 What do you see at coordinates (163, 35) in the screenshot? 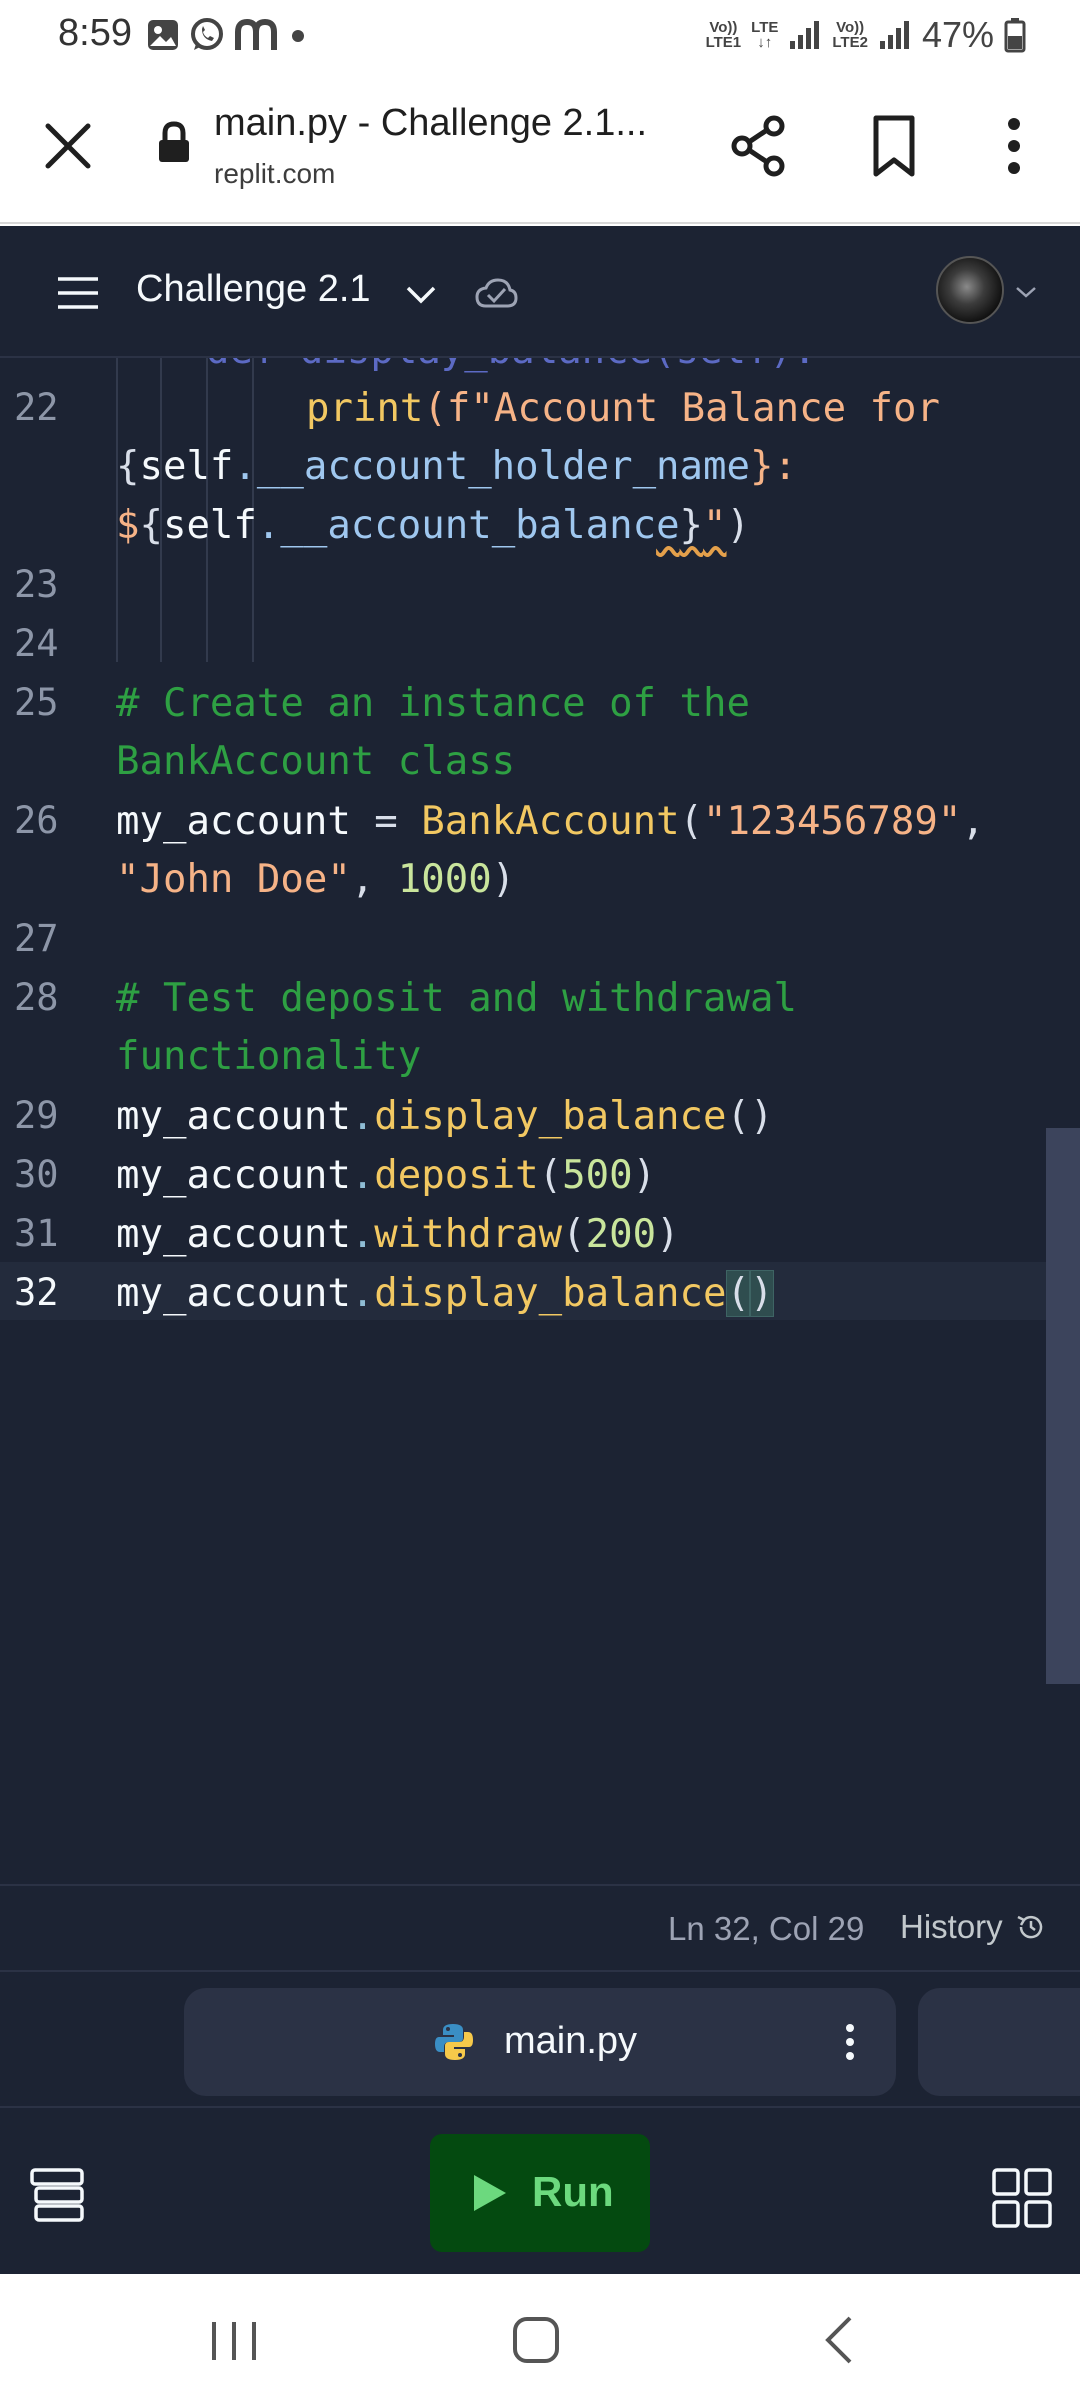
I see `gallery-icon` at bounding box center [163, 35].